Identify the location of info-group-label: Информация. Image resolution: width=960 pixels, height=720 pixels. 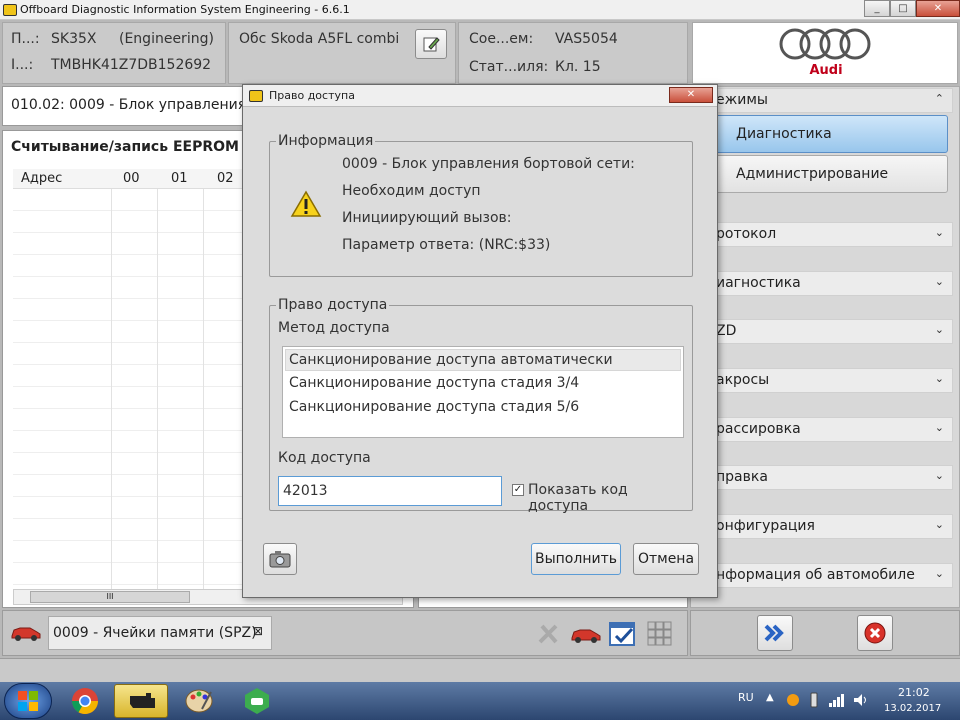
(326, 141).